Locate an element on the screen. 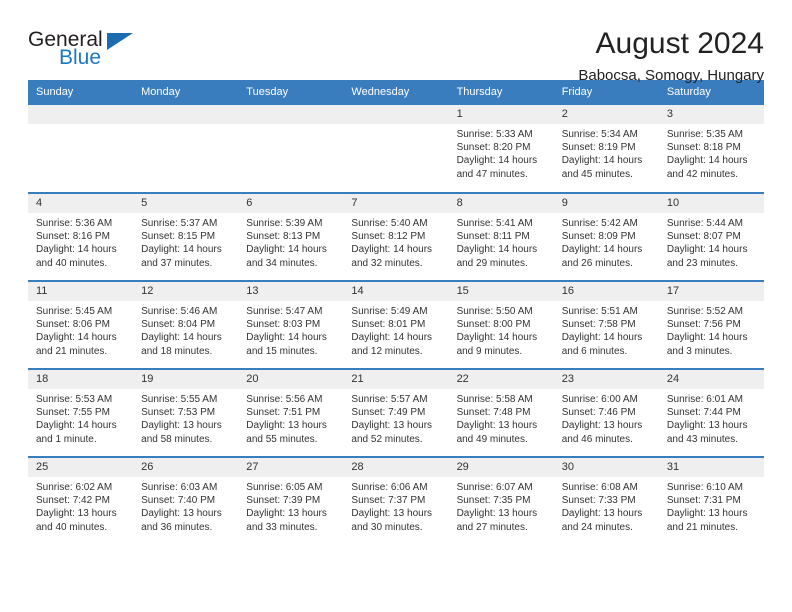 The height and width of the screenshot is (612, 792). day-number is located at coordinates (186, 114).